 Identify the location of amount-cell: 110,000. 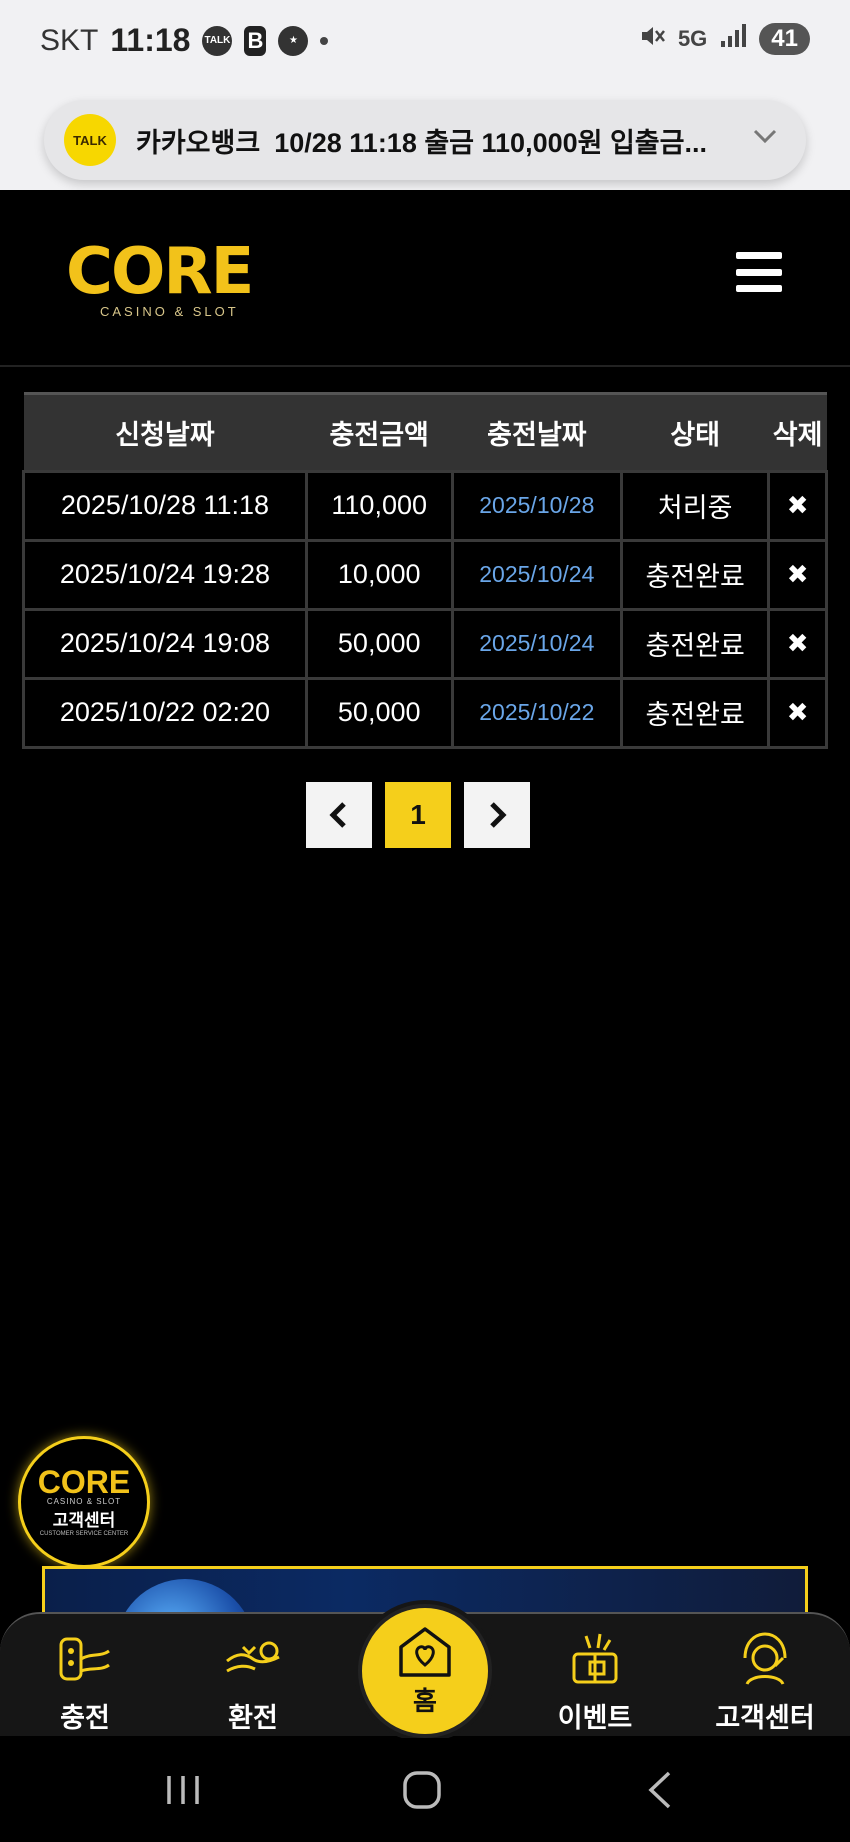
(379, 505).